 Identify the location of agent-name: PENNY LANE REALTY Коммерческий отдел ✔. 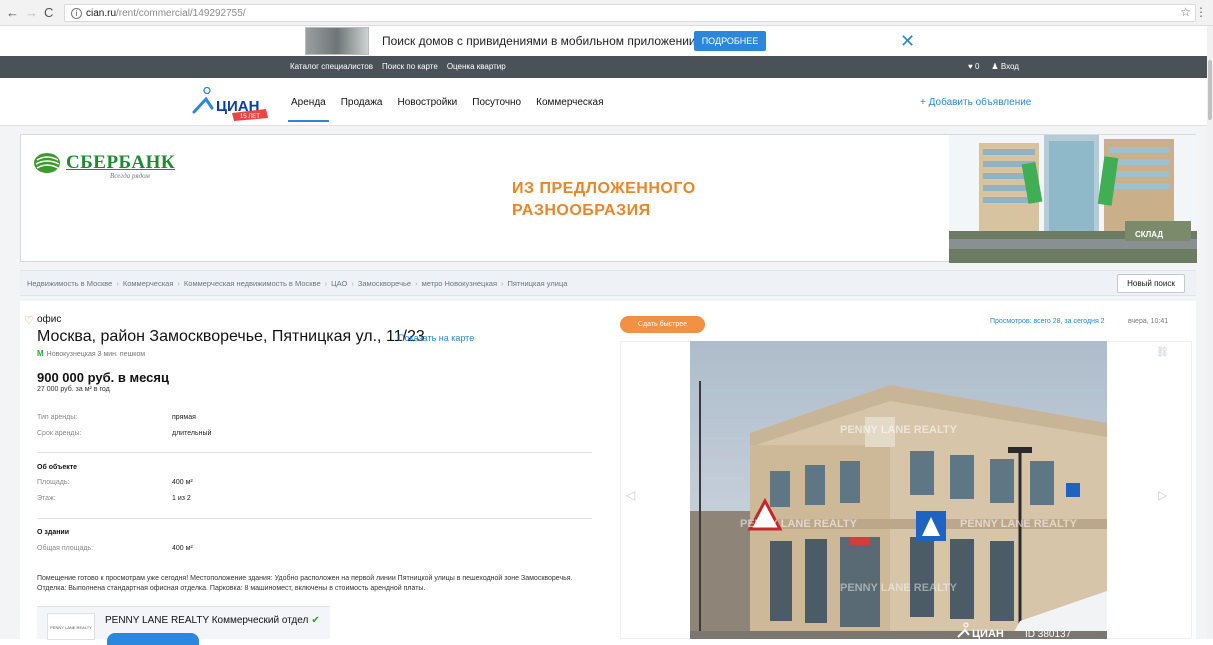
(212, 620).